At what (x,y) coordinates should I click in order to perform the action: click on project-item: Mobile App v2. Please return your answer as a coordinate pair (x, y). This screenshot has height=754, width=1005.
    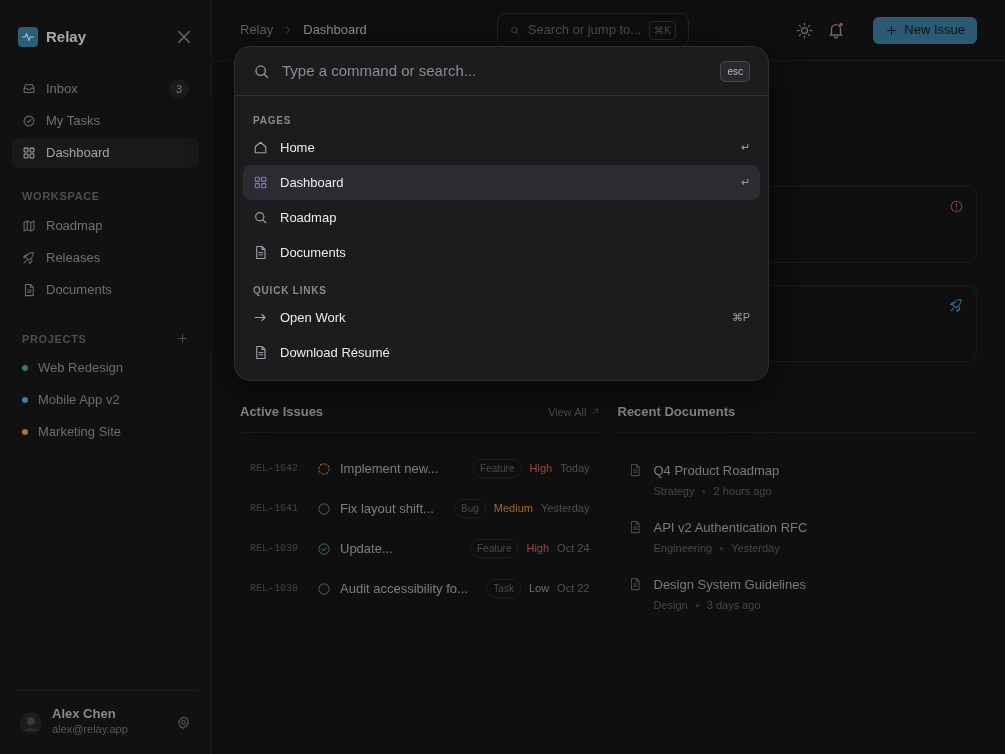
    Looking at the image, I should click on (105, 400).